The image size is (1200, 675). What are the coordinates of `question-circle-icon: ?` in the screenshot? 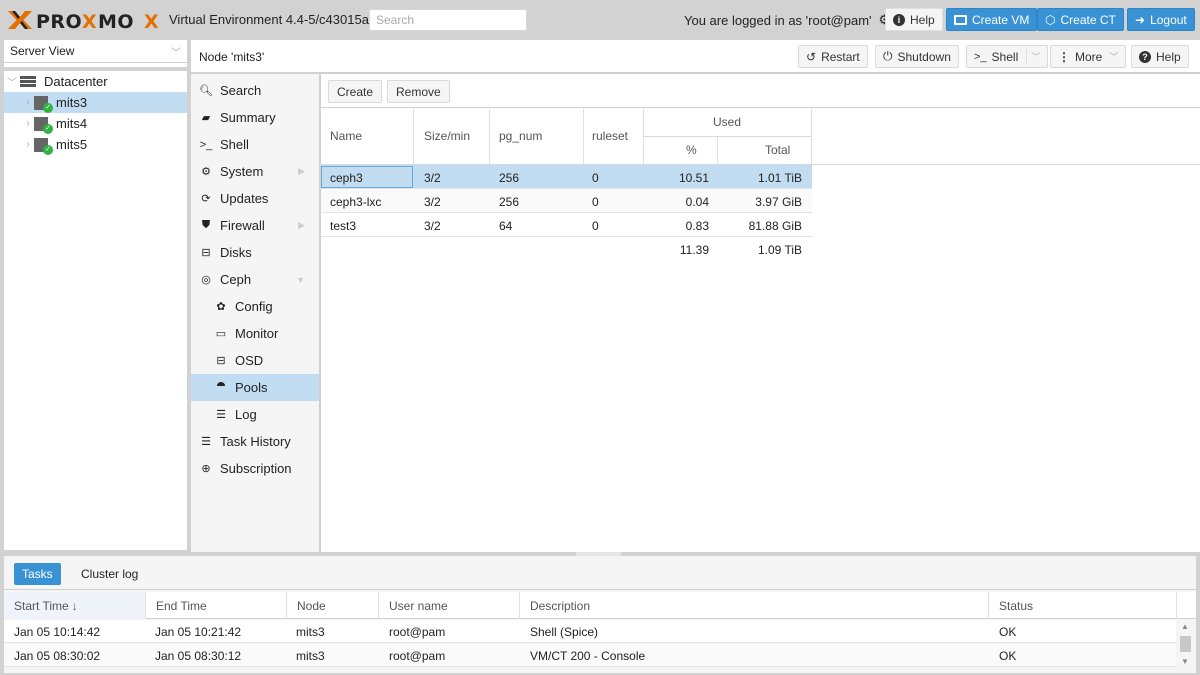 It's located at (1145, 56).